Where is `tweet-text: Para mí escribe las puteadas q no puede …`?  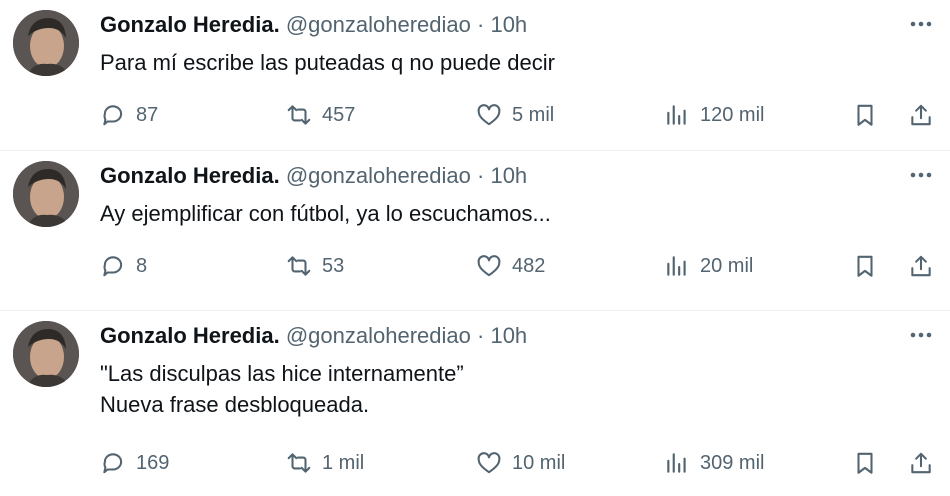
tweet-text: Para mí escribe las puteadas q no puede … is located at coordinates (327, 62).